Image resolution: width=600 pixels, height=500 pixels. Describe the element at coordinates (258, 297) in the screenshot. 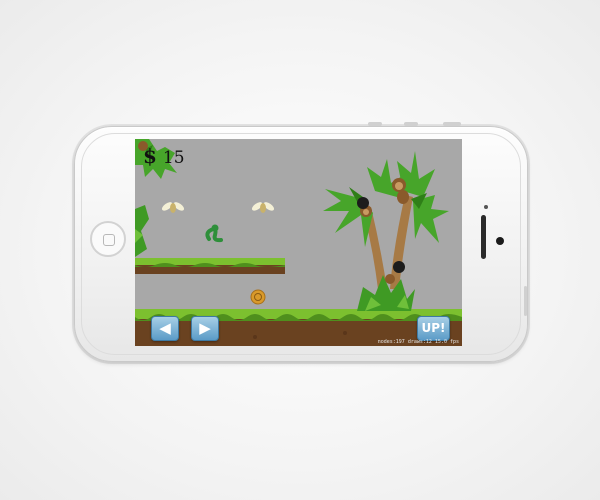

I see `coin` at that location.